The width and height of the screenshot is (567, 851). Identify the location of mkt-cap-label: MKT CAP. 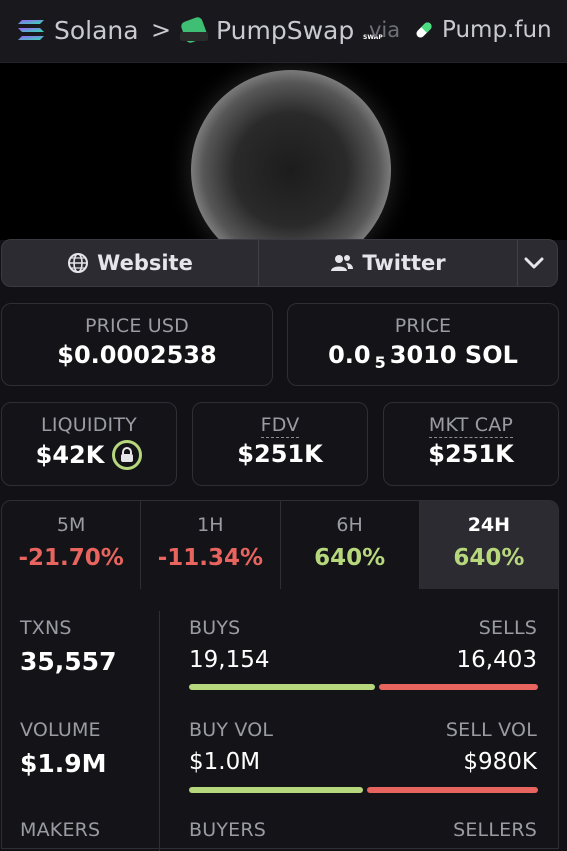
(471, 426).